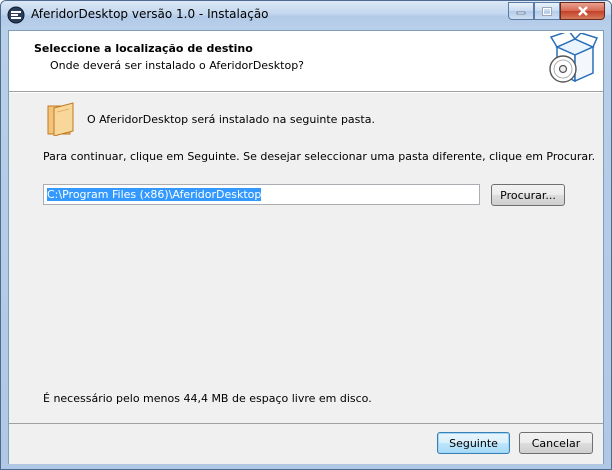  I want to click on close-button, so click(582, 11).